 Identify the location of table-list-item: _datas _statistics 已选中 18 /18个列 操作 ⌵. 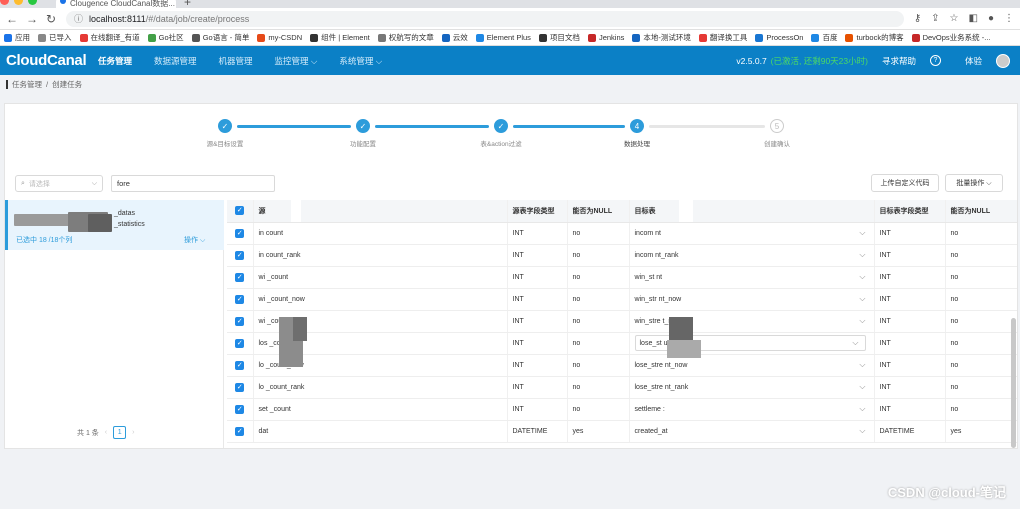
(114, 225).